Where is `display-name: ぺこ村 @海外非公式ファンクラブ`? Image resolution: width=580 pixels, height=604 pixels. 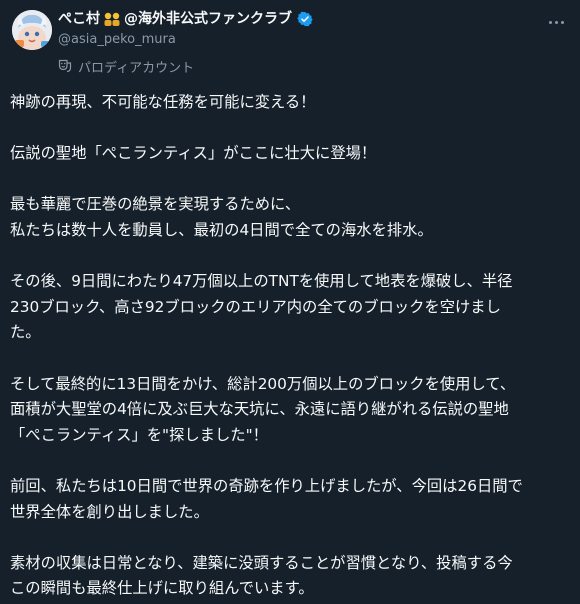 display-name: ぺこ村 @海外非公式ファンクラブ is located at coordinates (185, 19).